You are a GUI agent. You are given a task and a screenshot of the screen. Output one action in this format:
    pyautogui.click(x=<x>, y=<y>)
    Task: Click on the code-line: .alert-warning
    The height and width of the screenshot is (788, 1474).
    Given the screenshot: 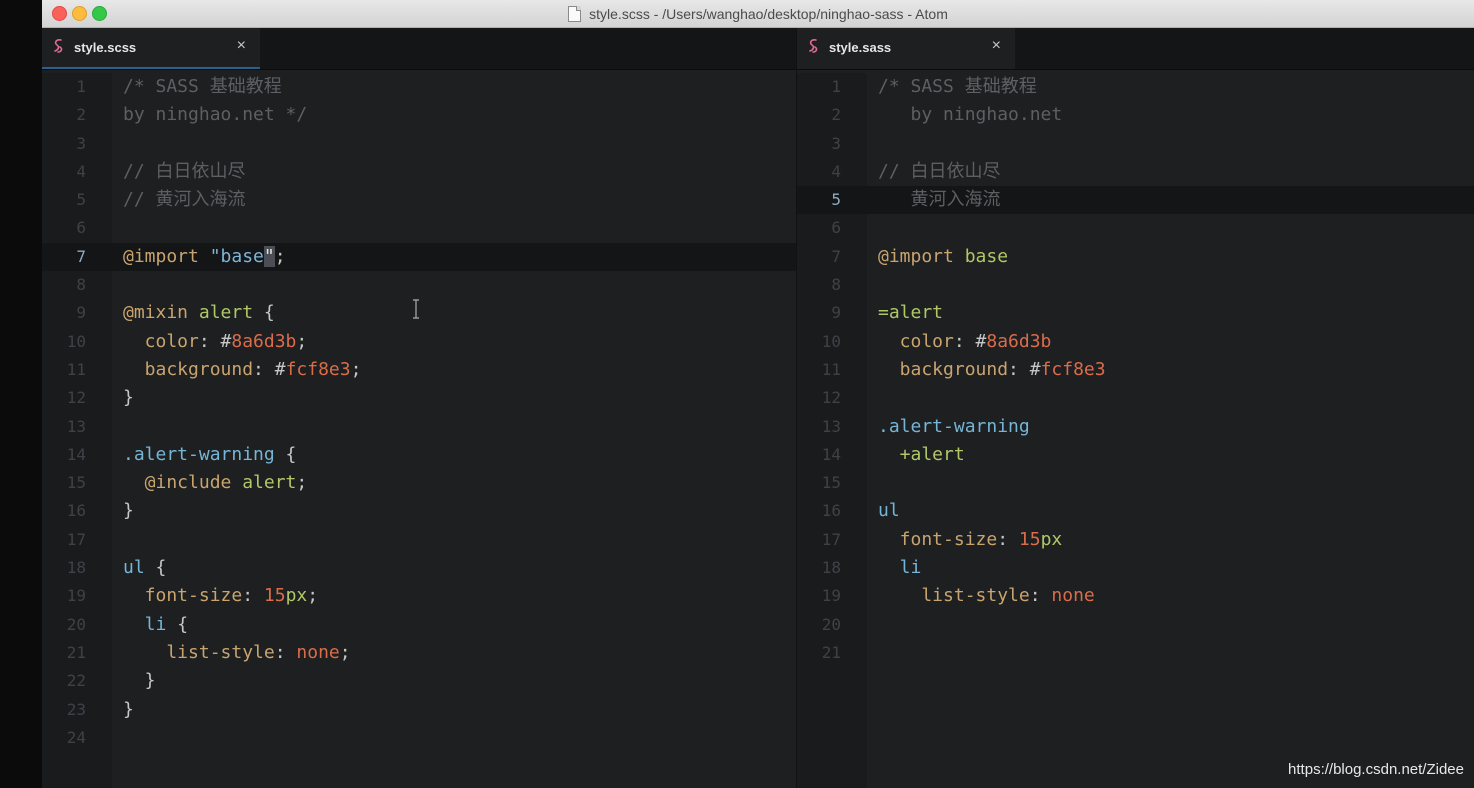 What is the action you would take?
    pyautogui.click(x=1170, y=427)
    